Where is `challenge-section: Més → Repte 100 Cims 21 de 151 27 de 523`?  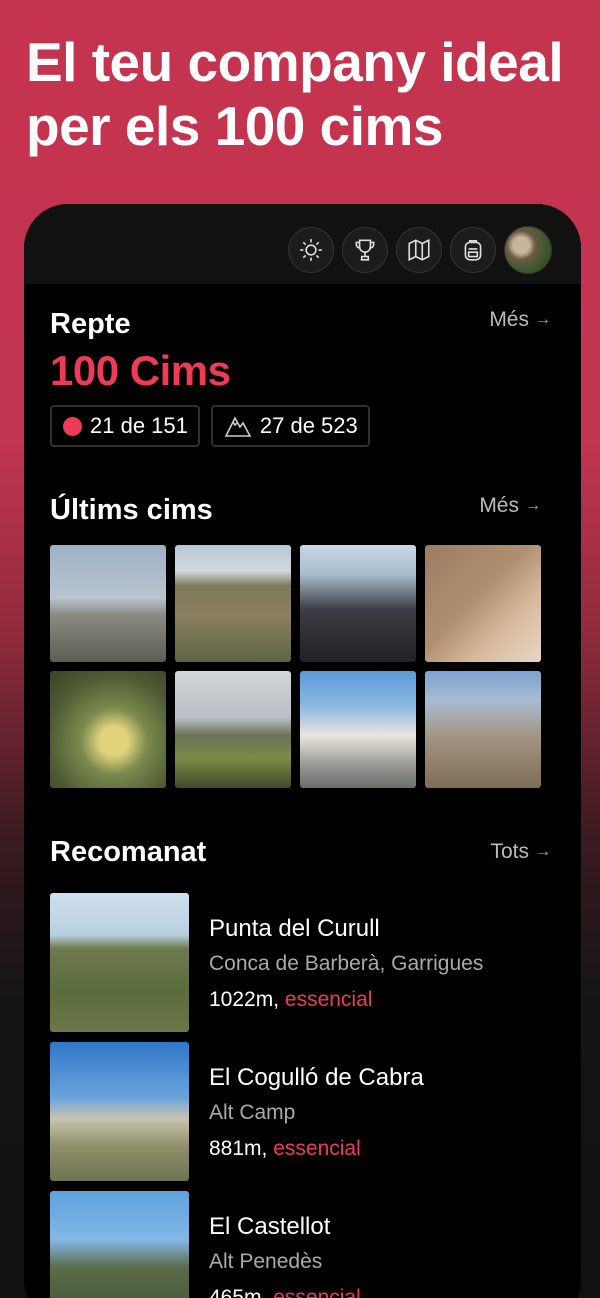
challenge-section: Més → Repte 100 Cims 21 de 151 27 de 523 is located at coordinates (300, 377).